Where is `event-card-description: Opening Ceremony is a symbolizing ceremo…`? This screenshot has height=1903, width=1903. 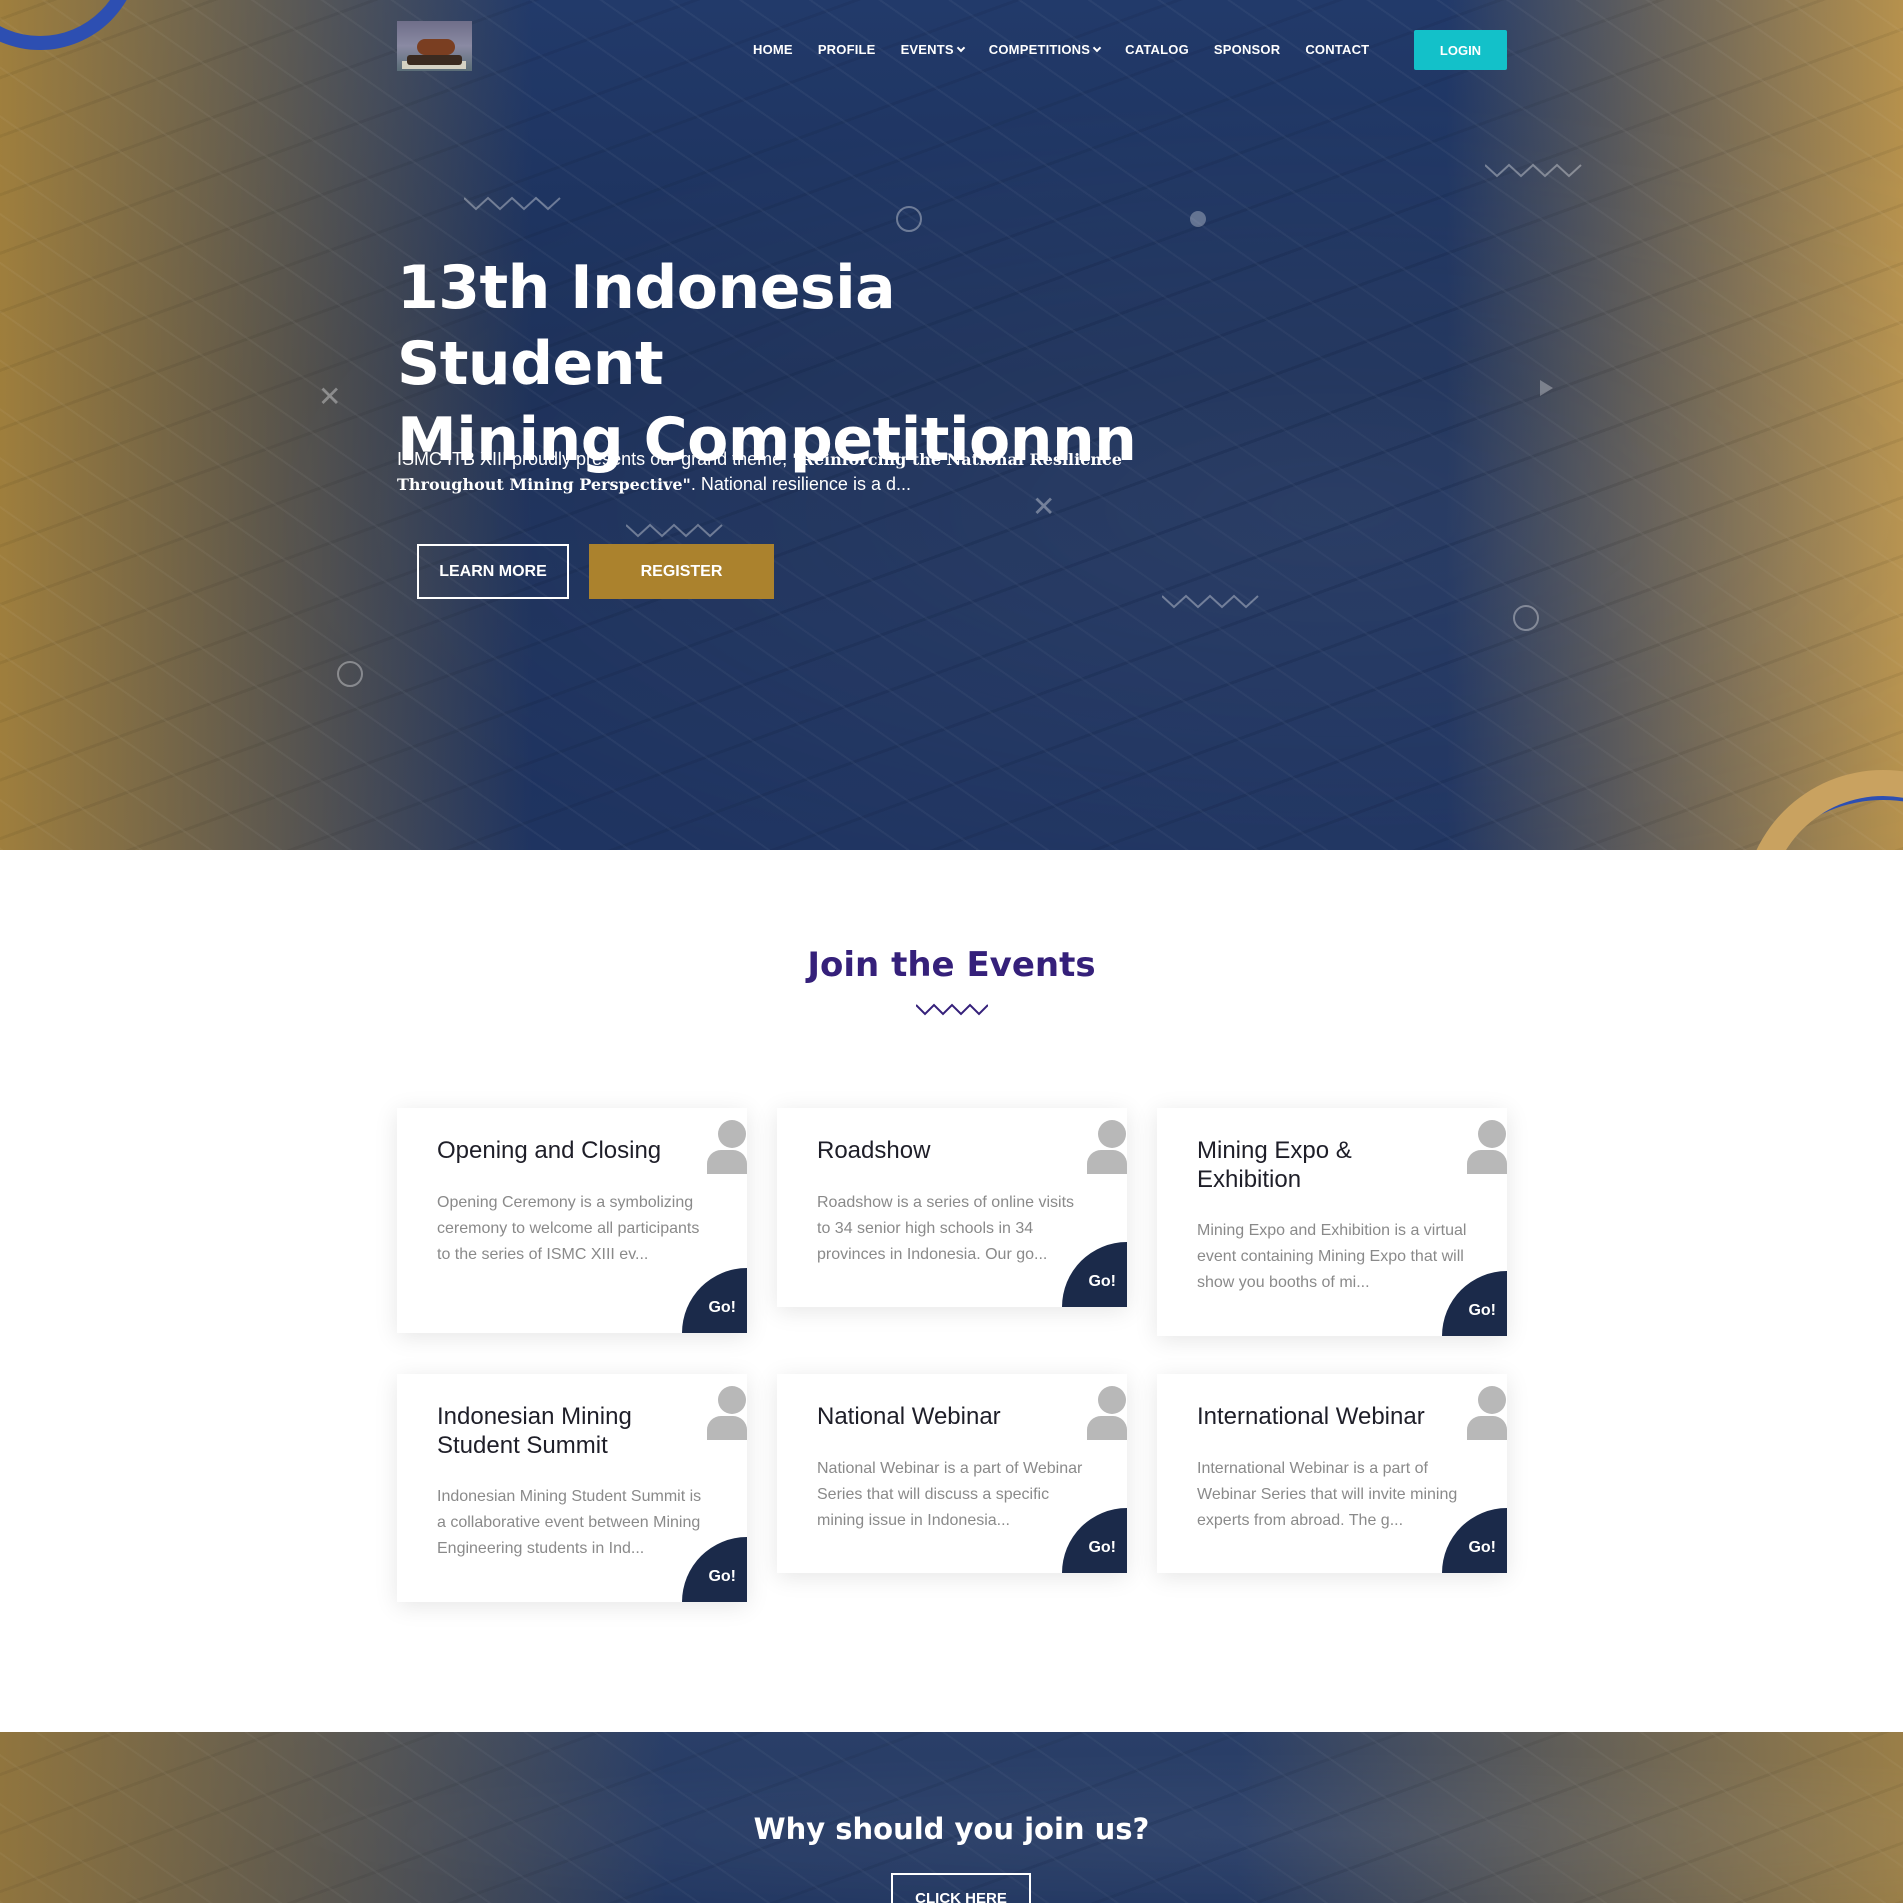 event-card-description: Opening Ceremony is a symbolizing ceremo… is located at coordinates (568, 1228).